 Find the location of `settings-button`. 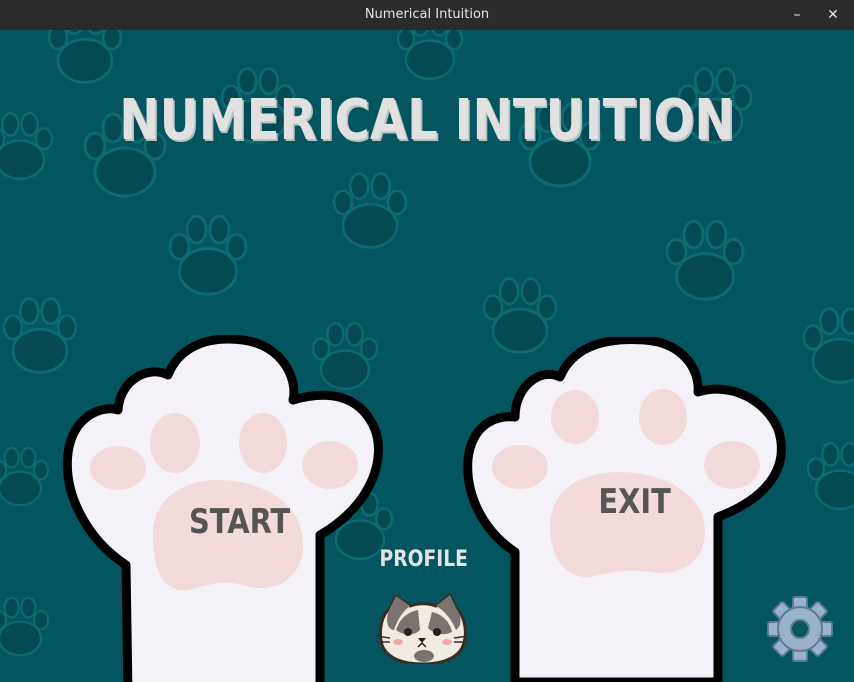

settings-button is located at coordinates (800, 629).